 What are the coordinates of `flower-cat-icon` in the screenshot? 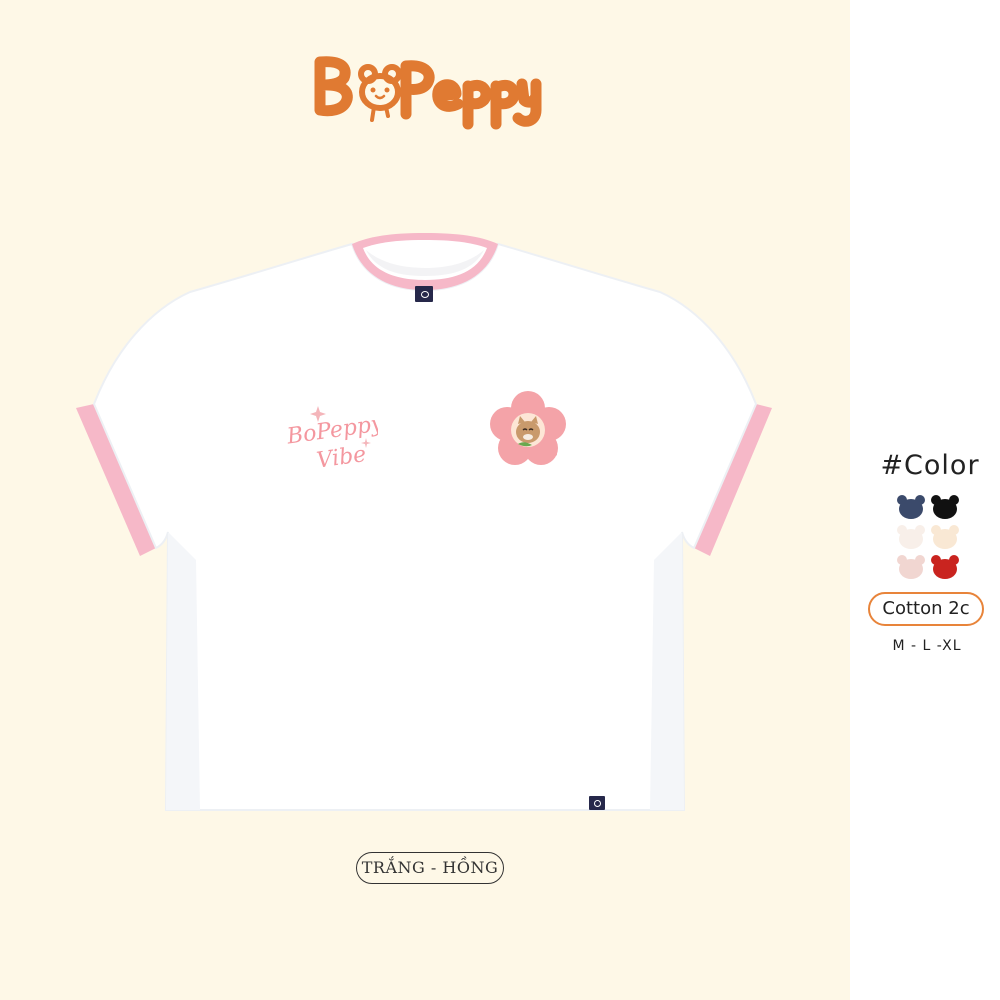 It's located at (528, 428).